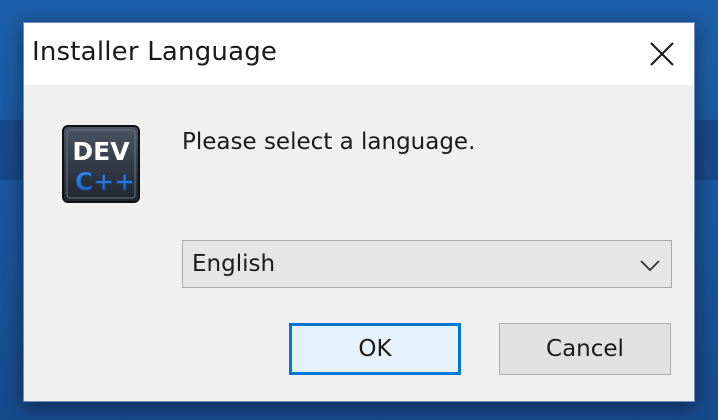  Describe the element at coordinates (427, 264) in the screenshot. I see `language-select: English` at that location.